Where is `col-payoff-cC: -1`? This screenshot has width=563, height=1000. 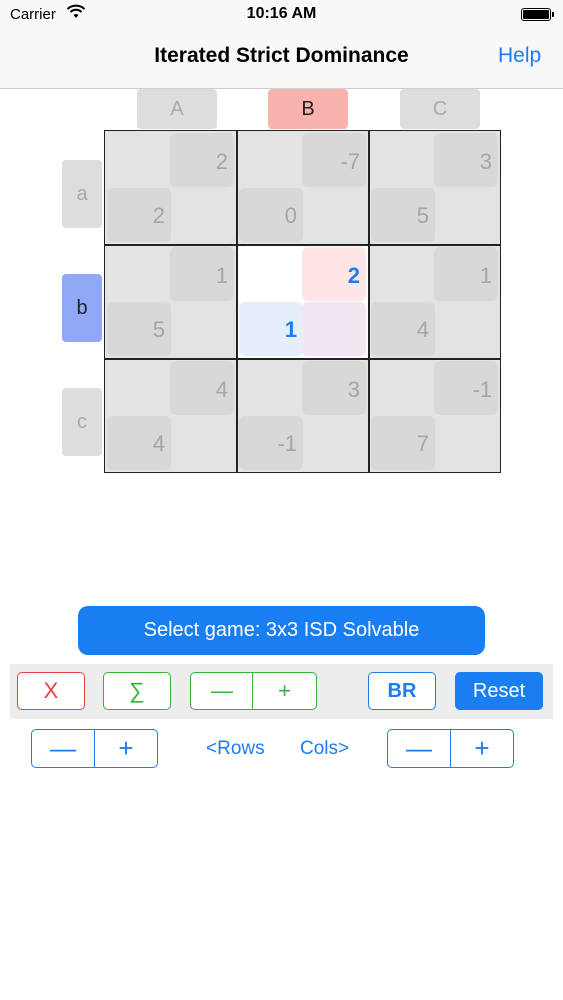
col-payoff-cC: -1 is located at coordinates (482, 389).